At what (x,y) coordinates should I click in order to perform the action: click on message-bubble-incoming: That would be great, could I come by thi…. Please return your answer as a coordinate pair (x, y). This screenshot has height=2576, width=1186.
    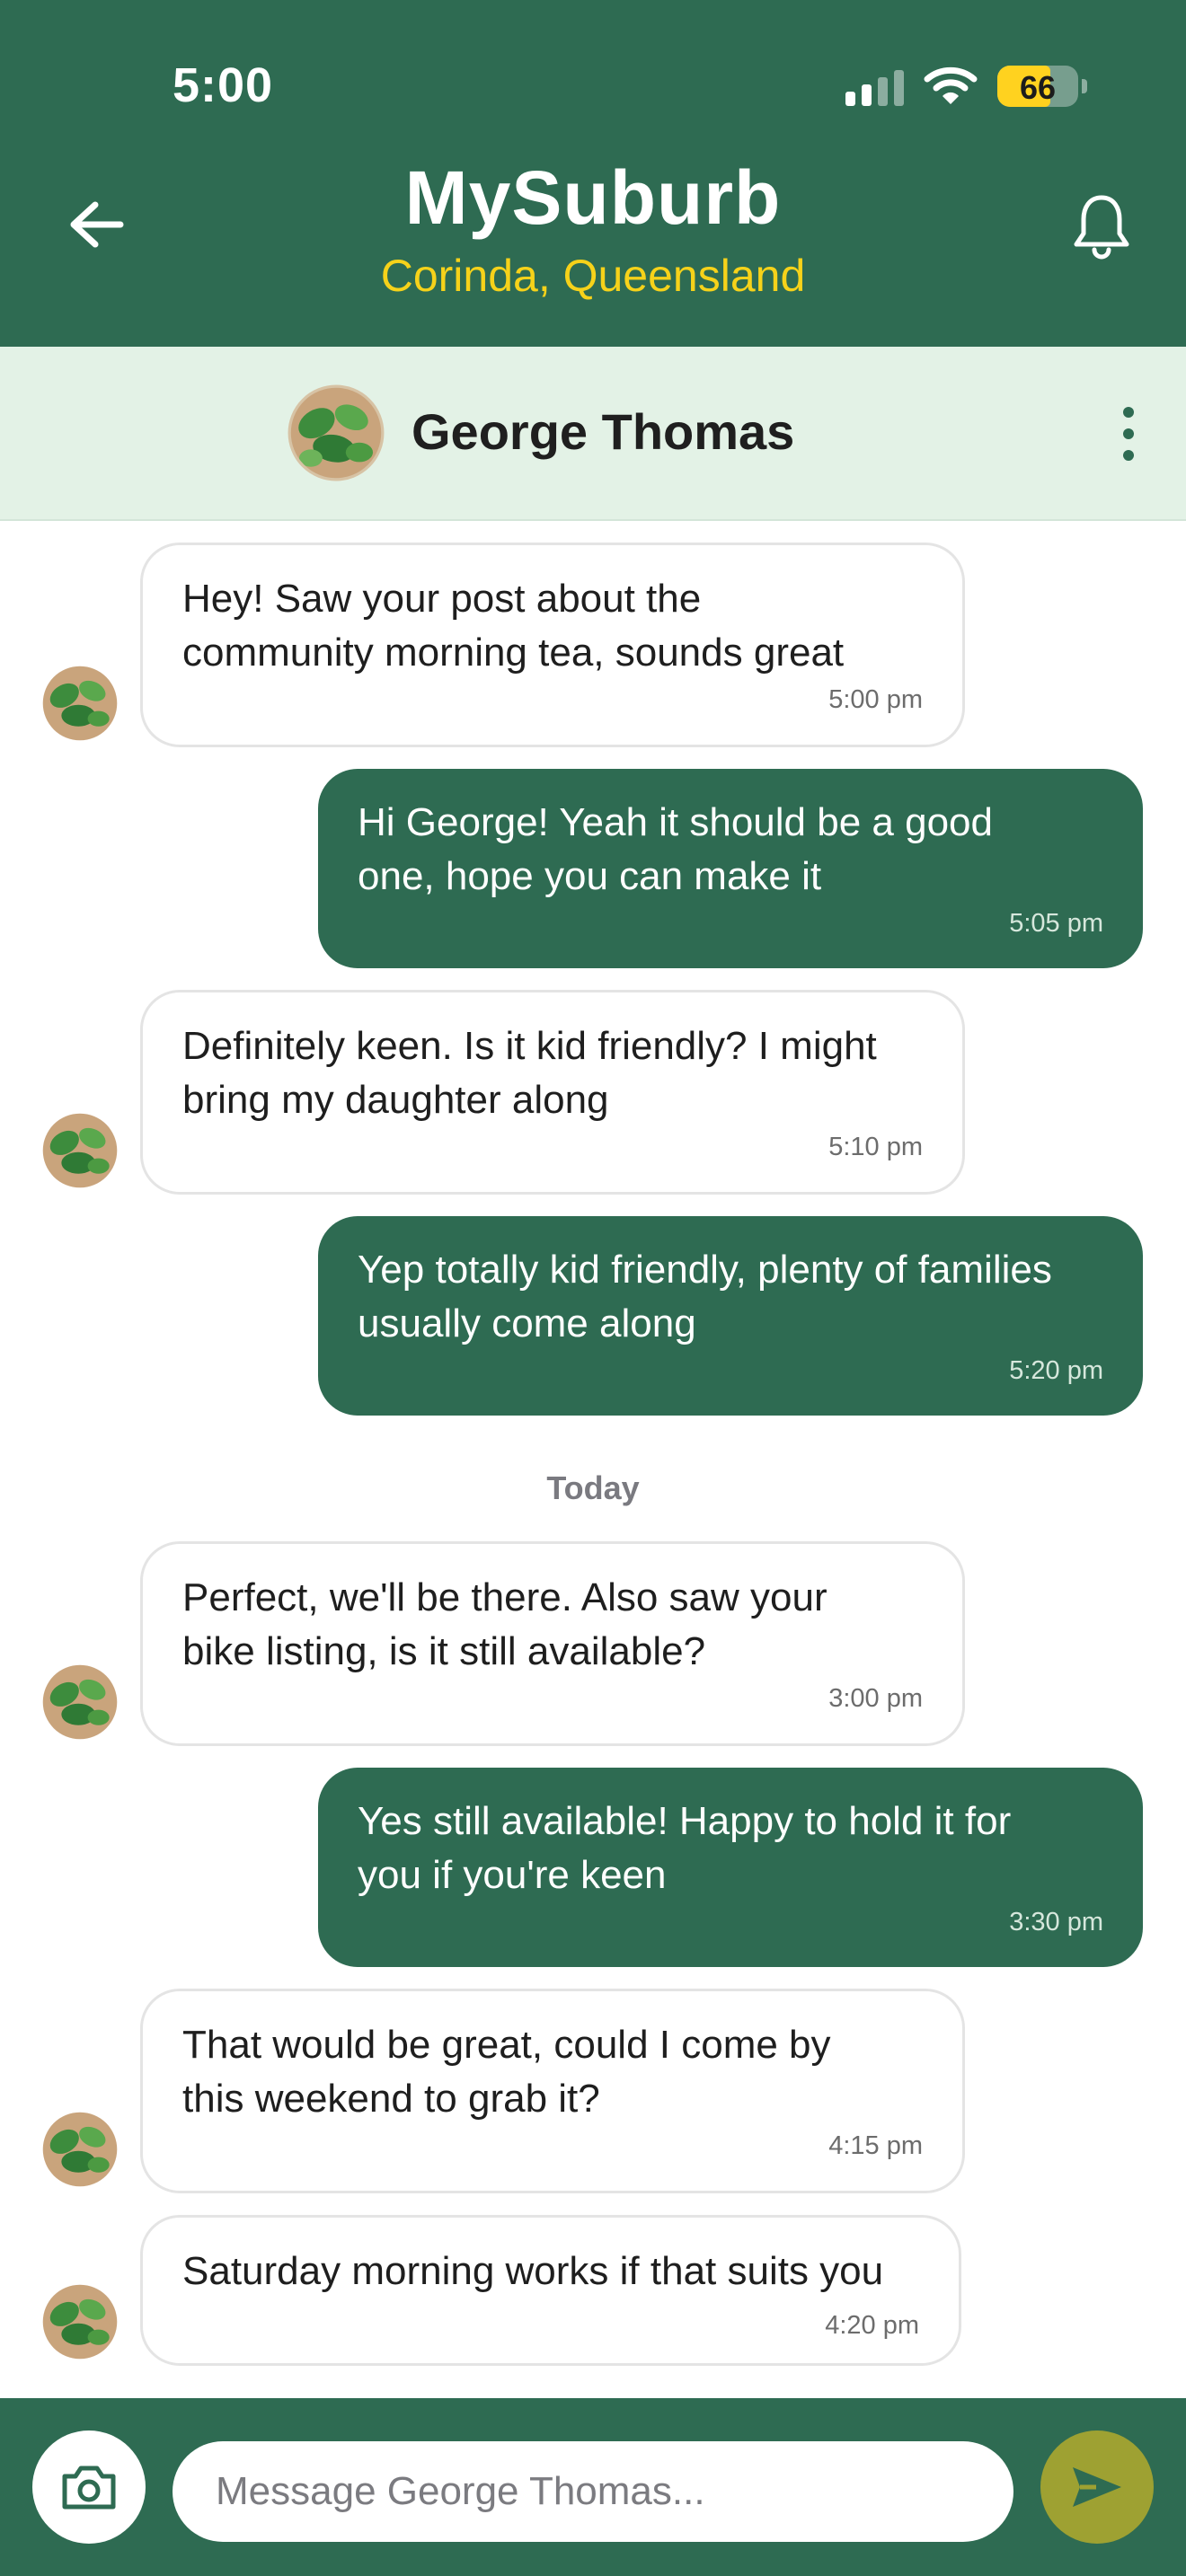
    Looking at the image, I should click on (552, 2091).